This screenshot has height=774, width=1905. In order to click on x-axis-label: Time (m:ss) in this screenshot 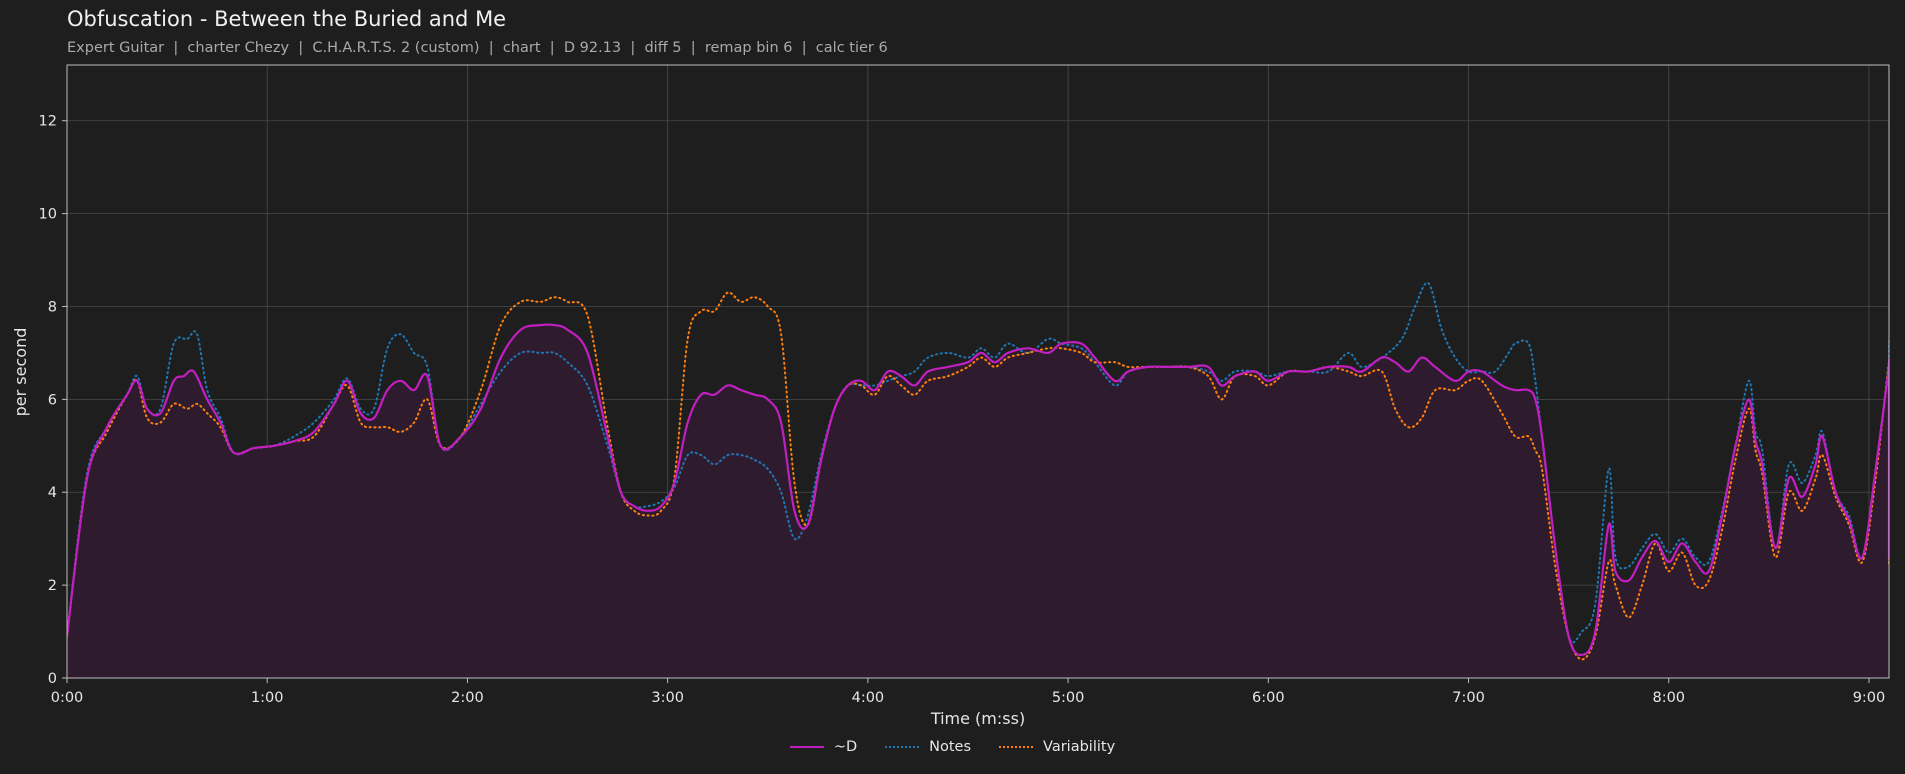, I will do `click(977, 718)`.